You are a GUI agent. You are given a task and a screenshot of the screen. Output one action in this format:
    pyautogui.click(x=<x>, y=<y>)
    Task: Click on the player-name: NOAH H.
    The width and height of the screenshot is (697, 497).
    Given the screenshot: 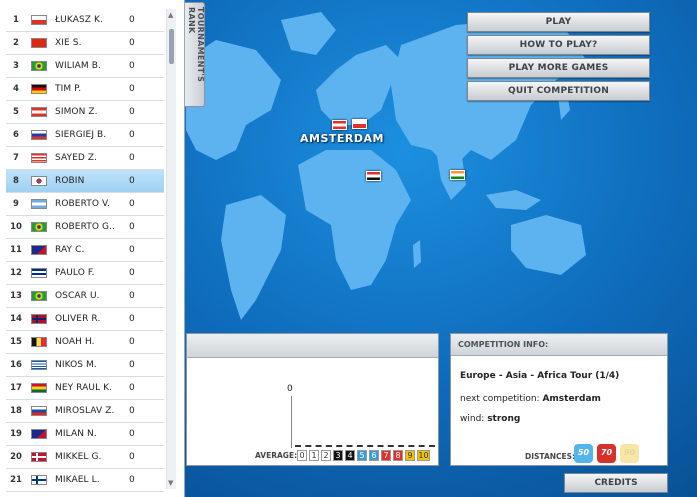 What is the action you would take?
    pyautogui.click(x=75, y=342)
    